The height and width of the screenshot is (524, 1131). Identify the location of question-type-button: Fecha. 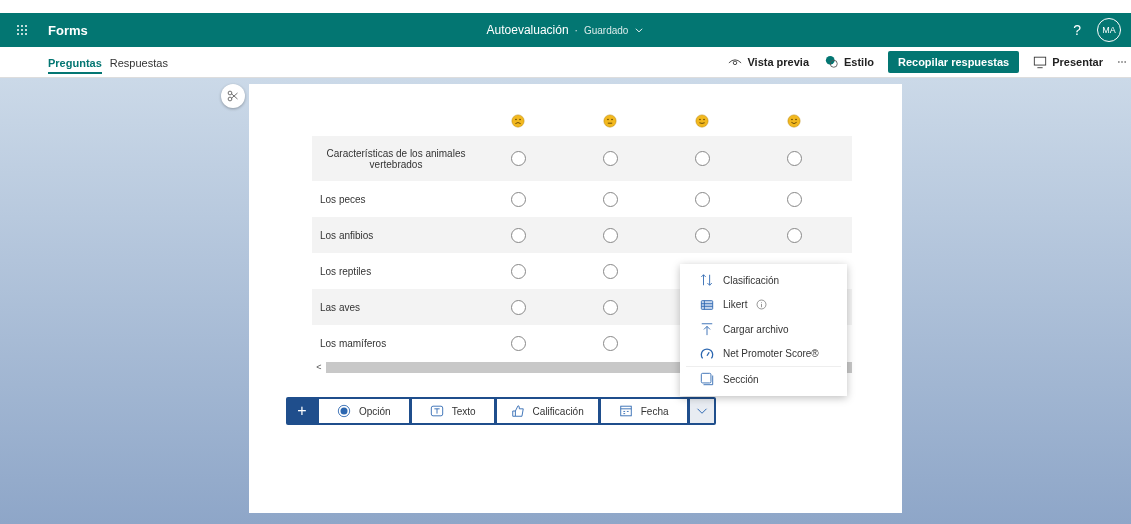
(643, 411).